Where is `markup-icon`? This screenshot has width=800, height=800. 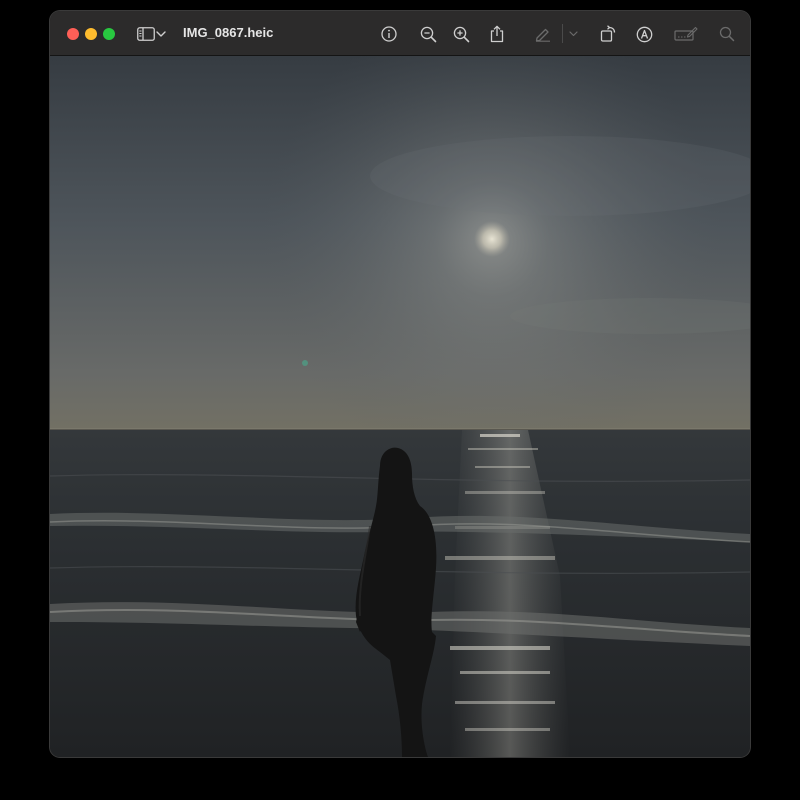 markup-icon is located at coordinates (644, 34).